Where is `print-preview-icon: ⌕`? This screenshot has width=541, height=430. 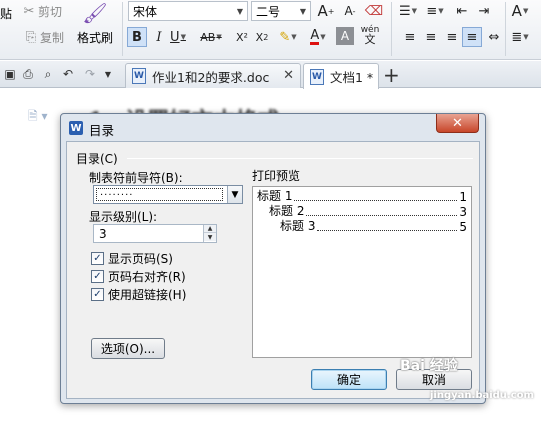 print-preview-icon: ⌕ is located at coordinates (48, 74).